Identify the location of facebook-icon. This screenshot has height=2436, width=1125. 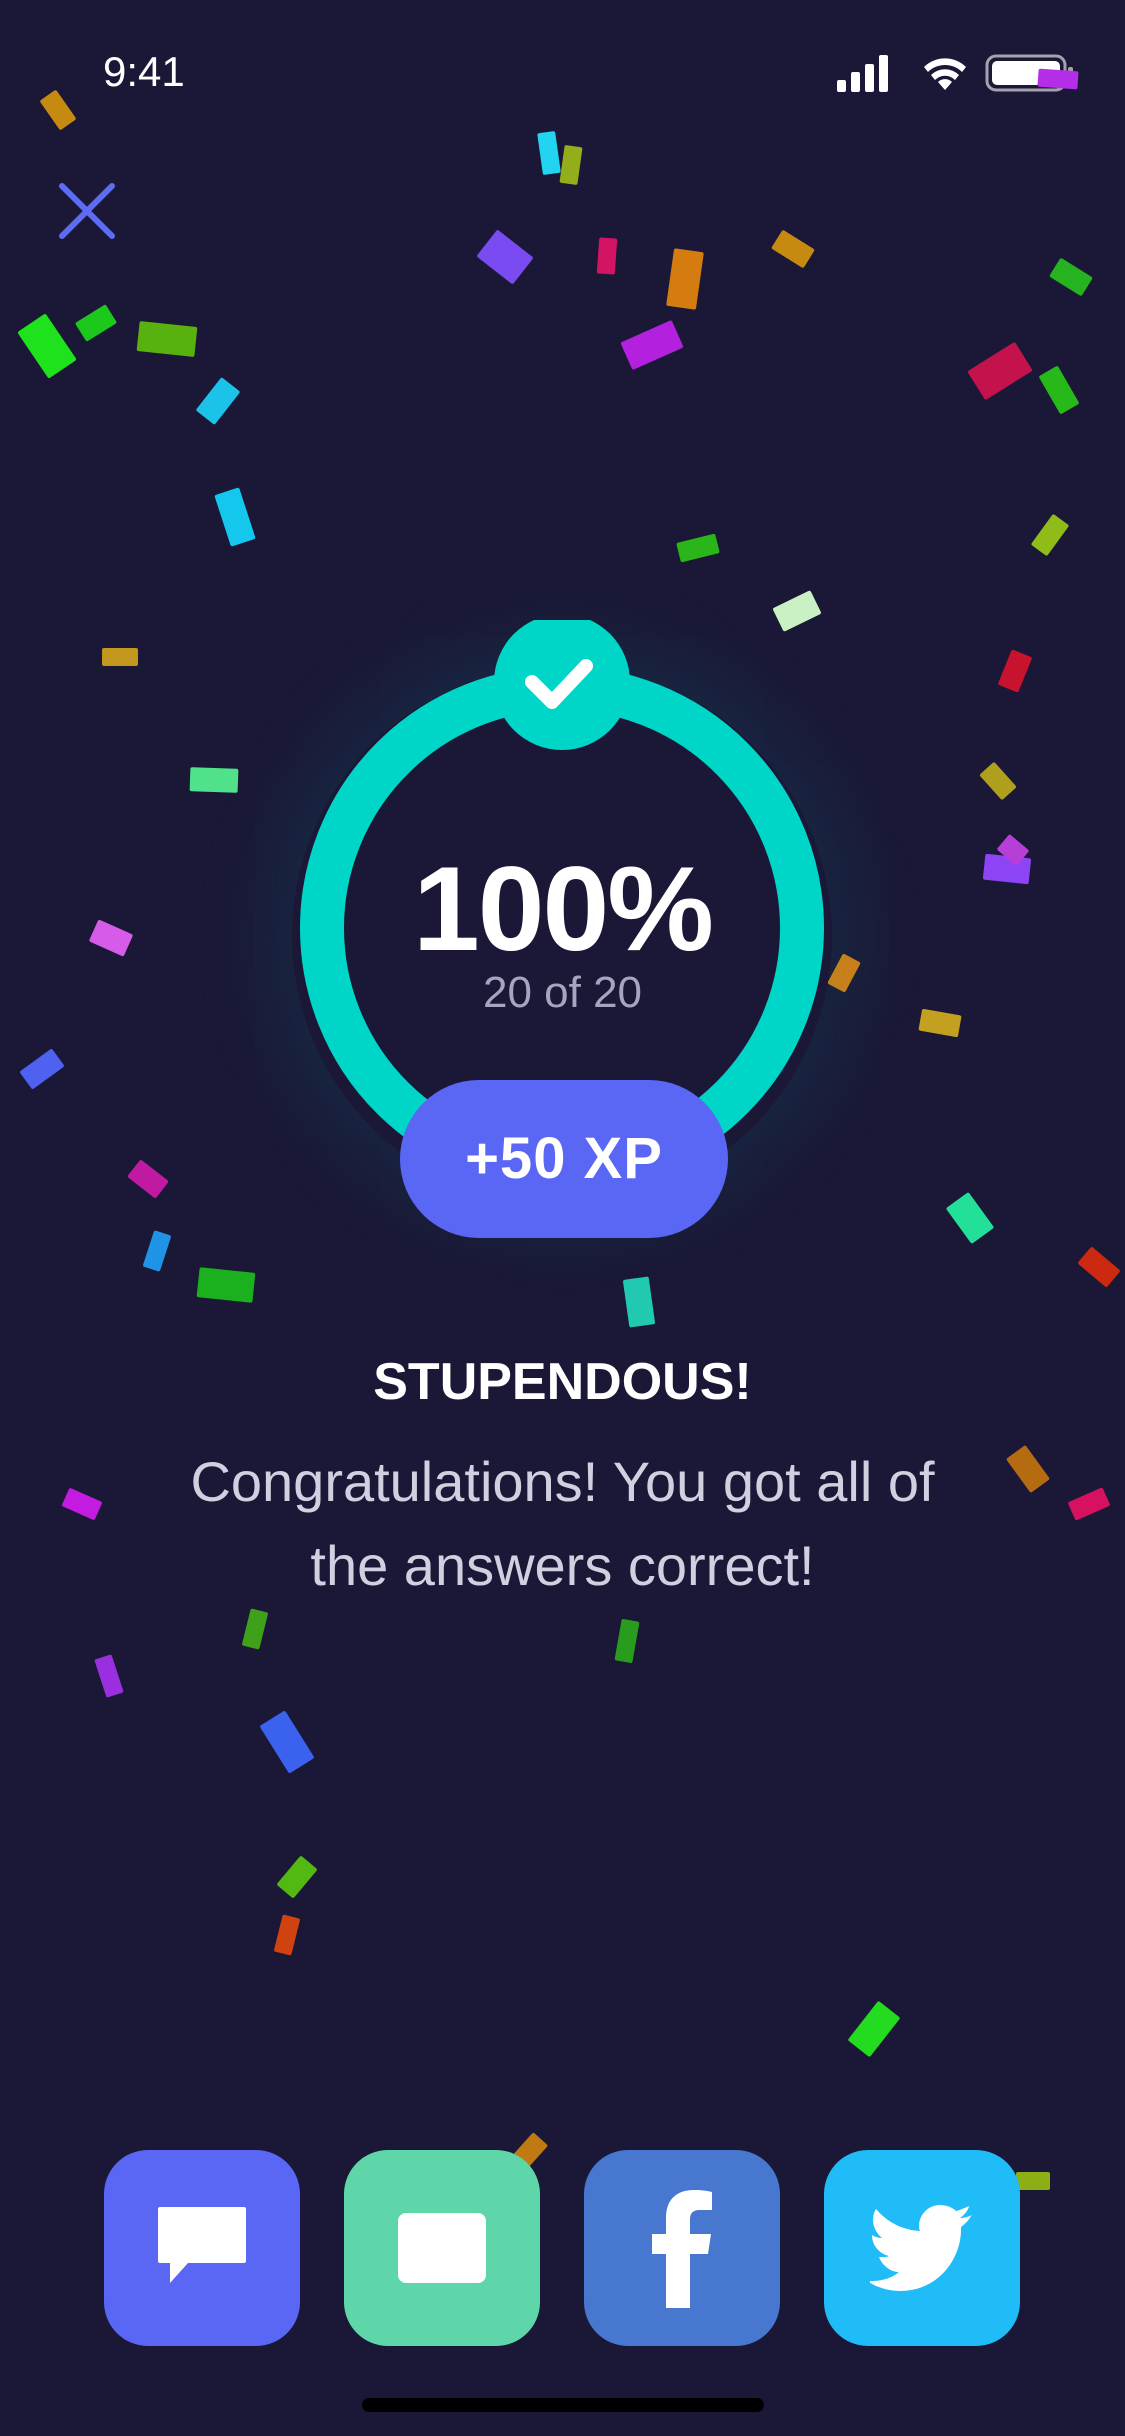
(682, 2249).